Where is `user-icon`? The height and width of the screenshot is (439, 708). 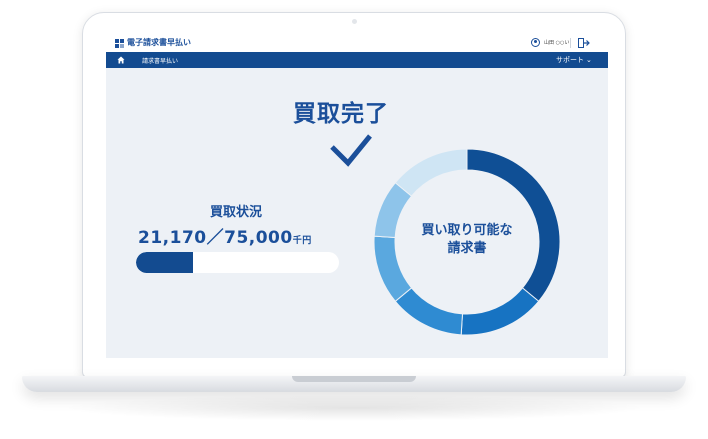 user-icon is located at coordinates (535, 42).